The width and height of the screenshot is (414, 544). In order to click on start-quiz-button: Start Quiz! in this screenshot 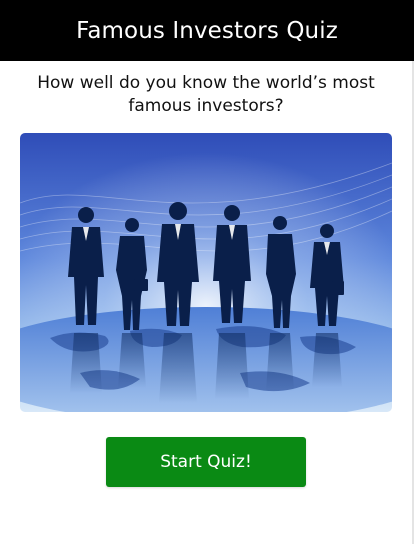, I will do `click(206, 462)`.